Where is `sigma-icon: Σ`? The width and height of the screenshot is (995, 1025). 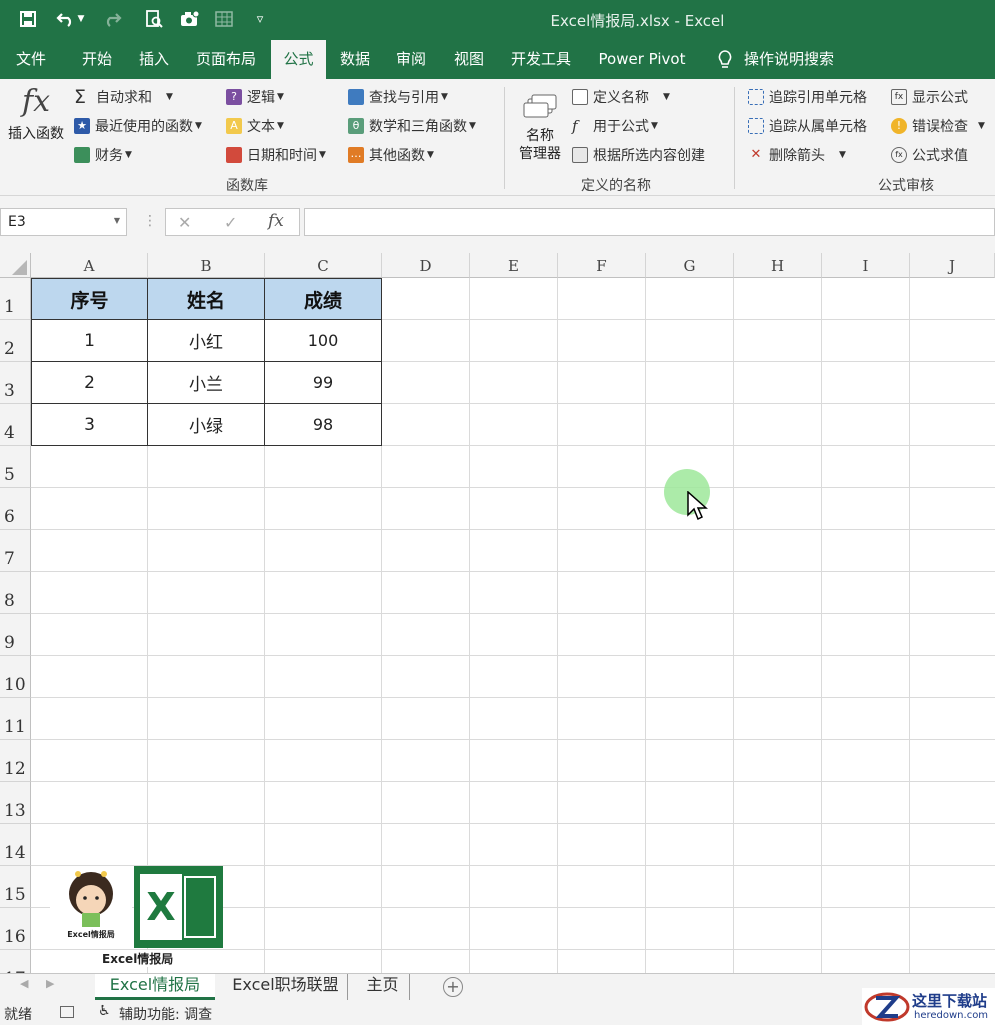
sigma-icon: Σ is located at coordinates (80, 97).